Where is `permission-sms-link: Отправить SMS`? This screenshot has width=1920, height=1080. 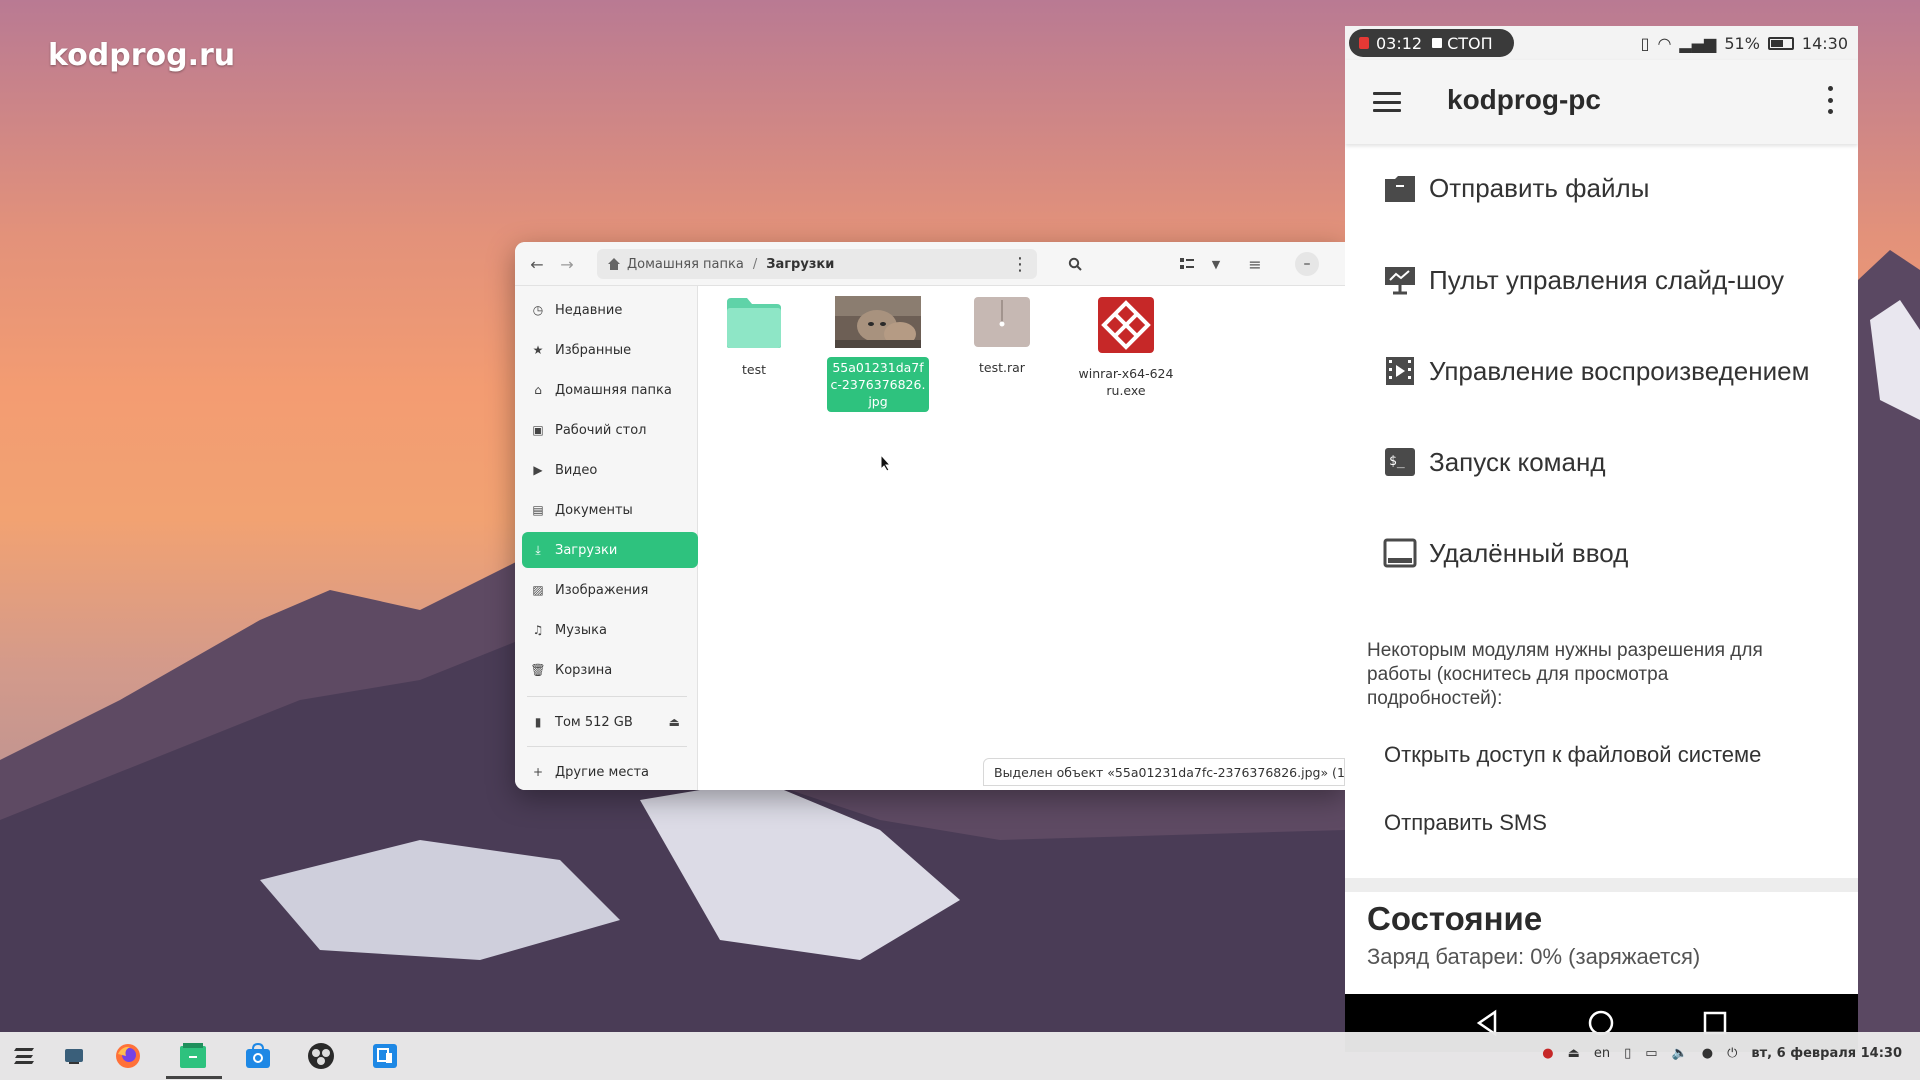 permission-sms-link: Отправить SMS is located at coordinates (1465, 823).